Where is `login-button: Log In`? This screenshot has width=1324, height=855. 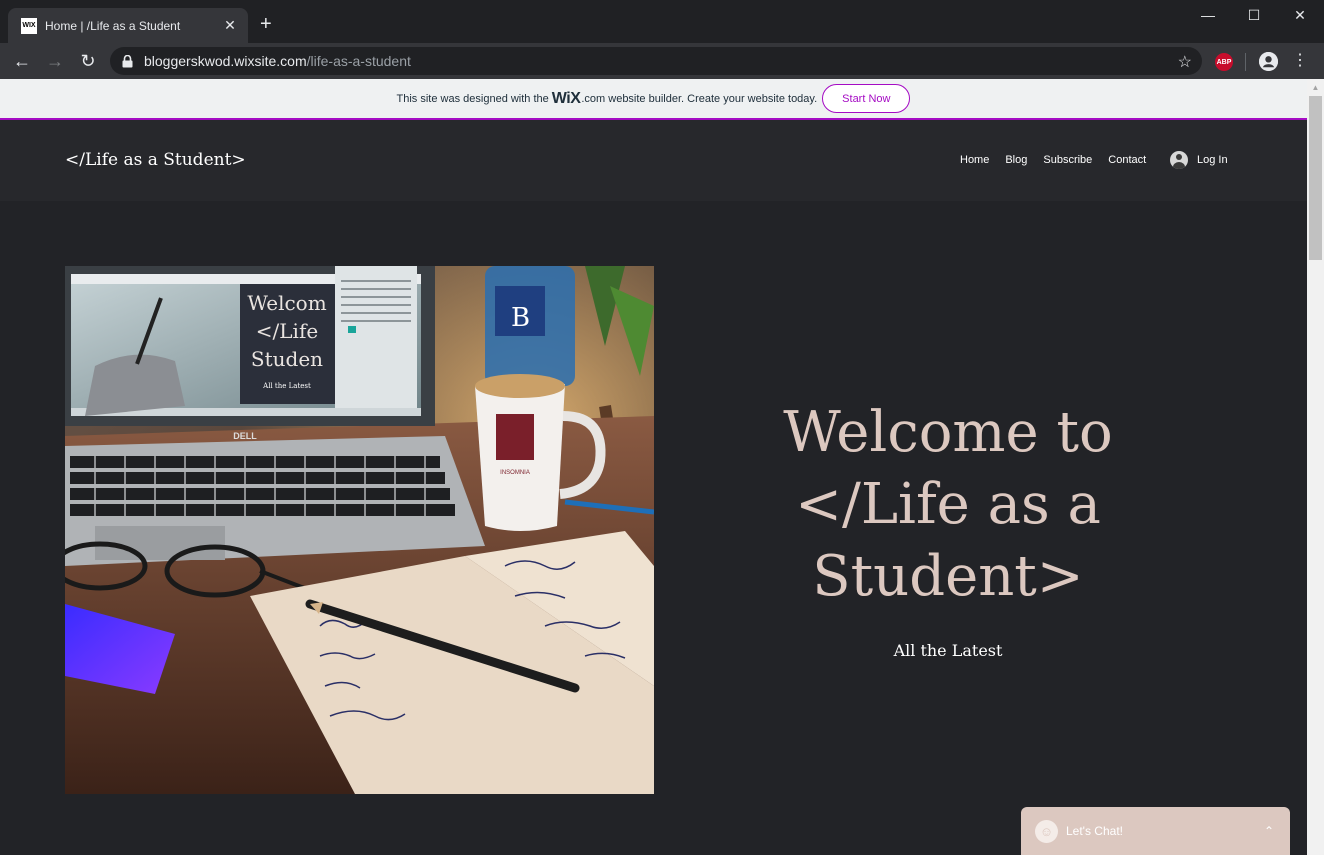
login-button: Log In is located at coordinates (1199, 160).